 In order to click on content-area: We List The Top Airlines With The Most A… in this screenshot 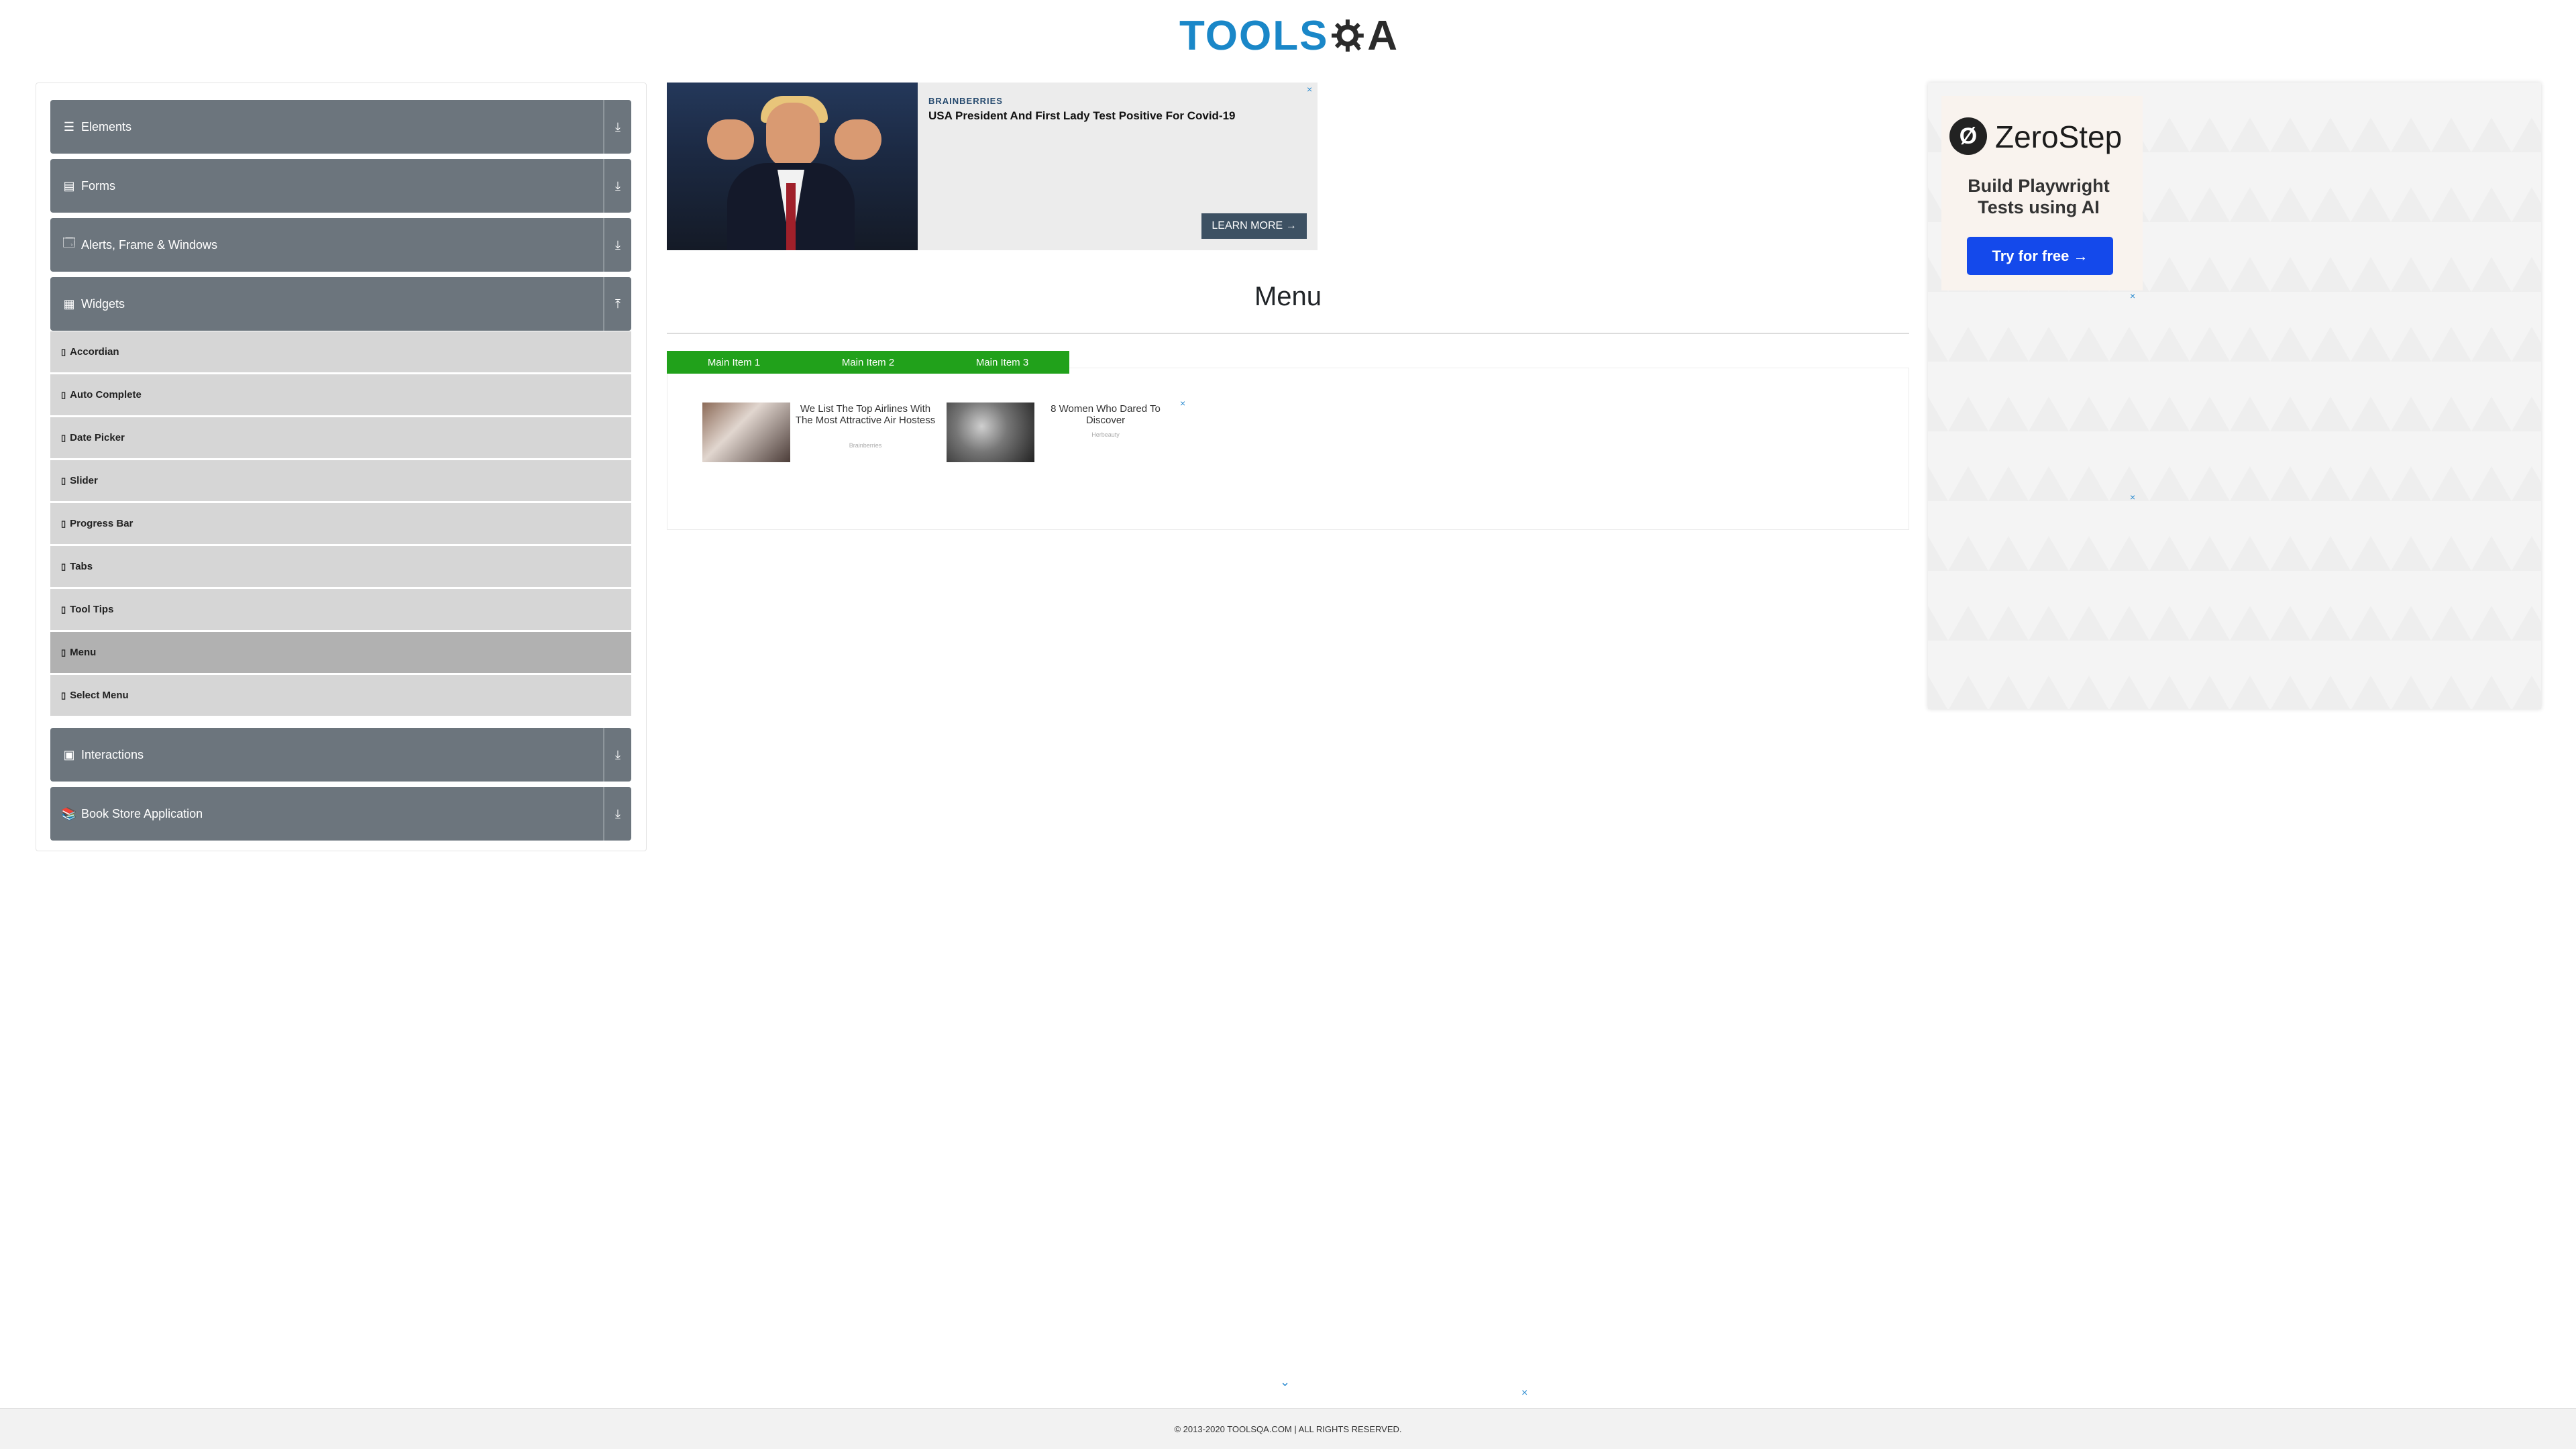, I will do `click(1288, 449)`.